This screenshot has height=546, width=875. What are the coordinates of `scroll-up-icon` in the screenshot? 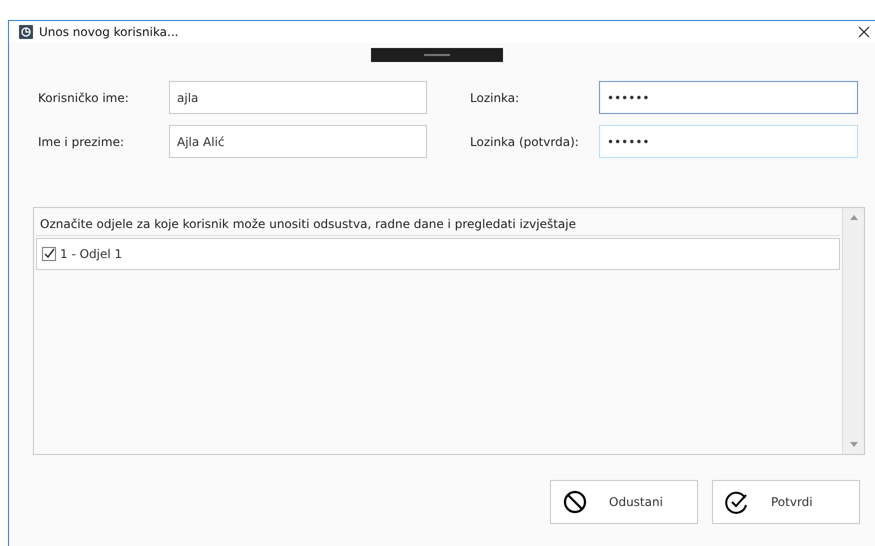 It's located at (854, 217).